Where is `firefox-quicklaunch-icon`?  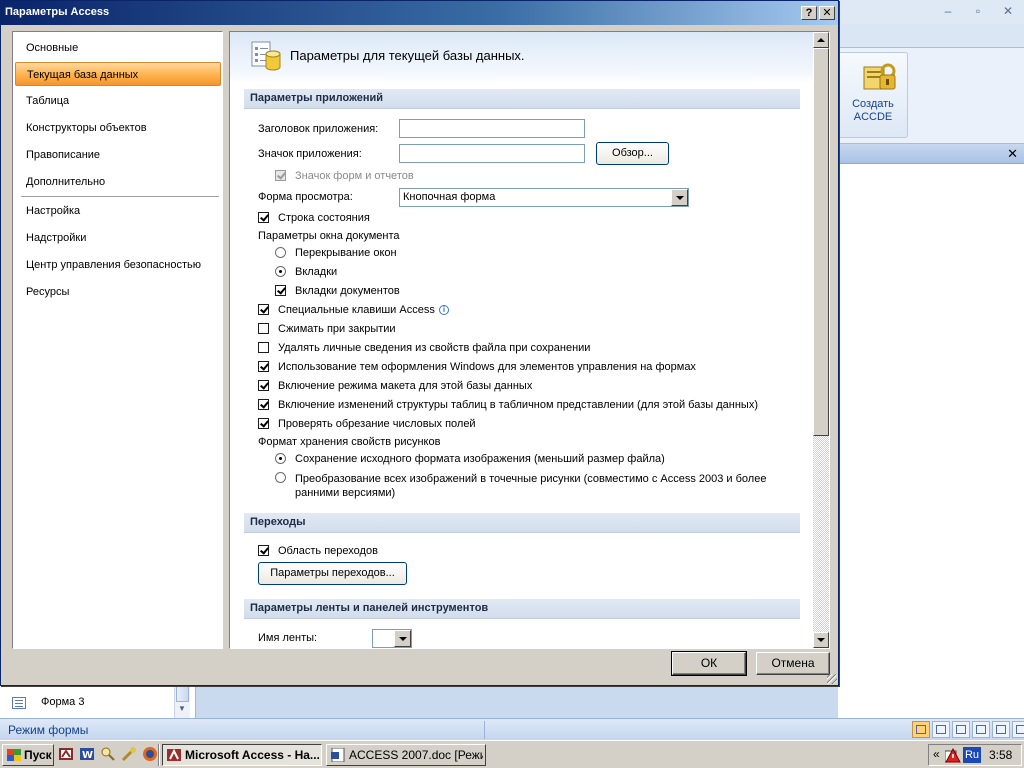
firefox-quicklaunch-icon is located at coordinates (150, 754).